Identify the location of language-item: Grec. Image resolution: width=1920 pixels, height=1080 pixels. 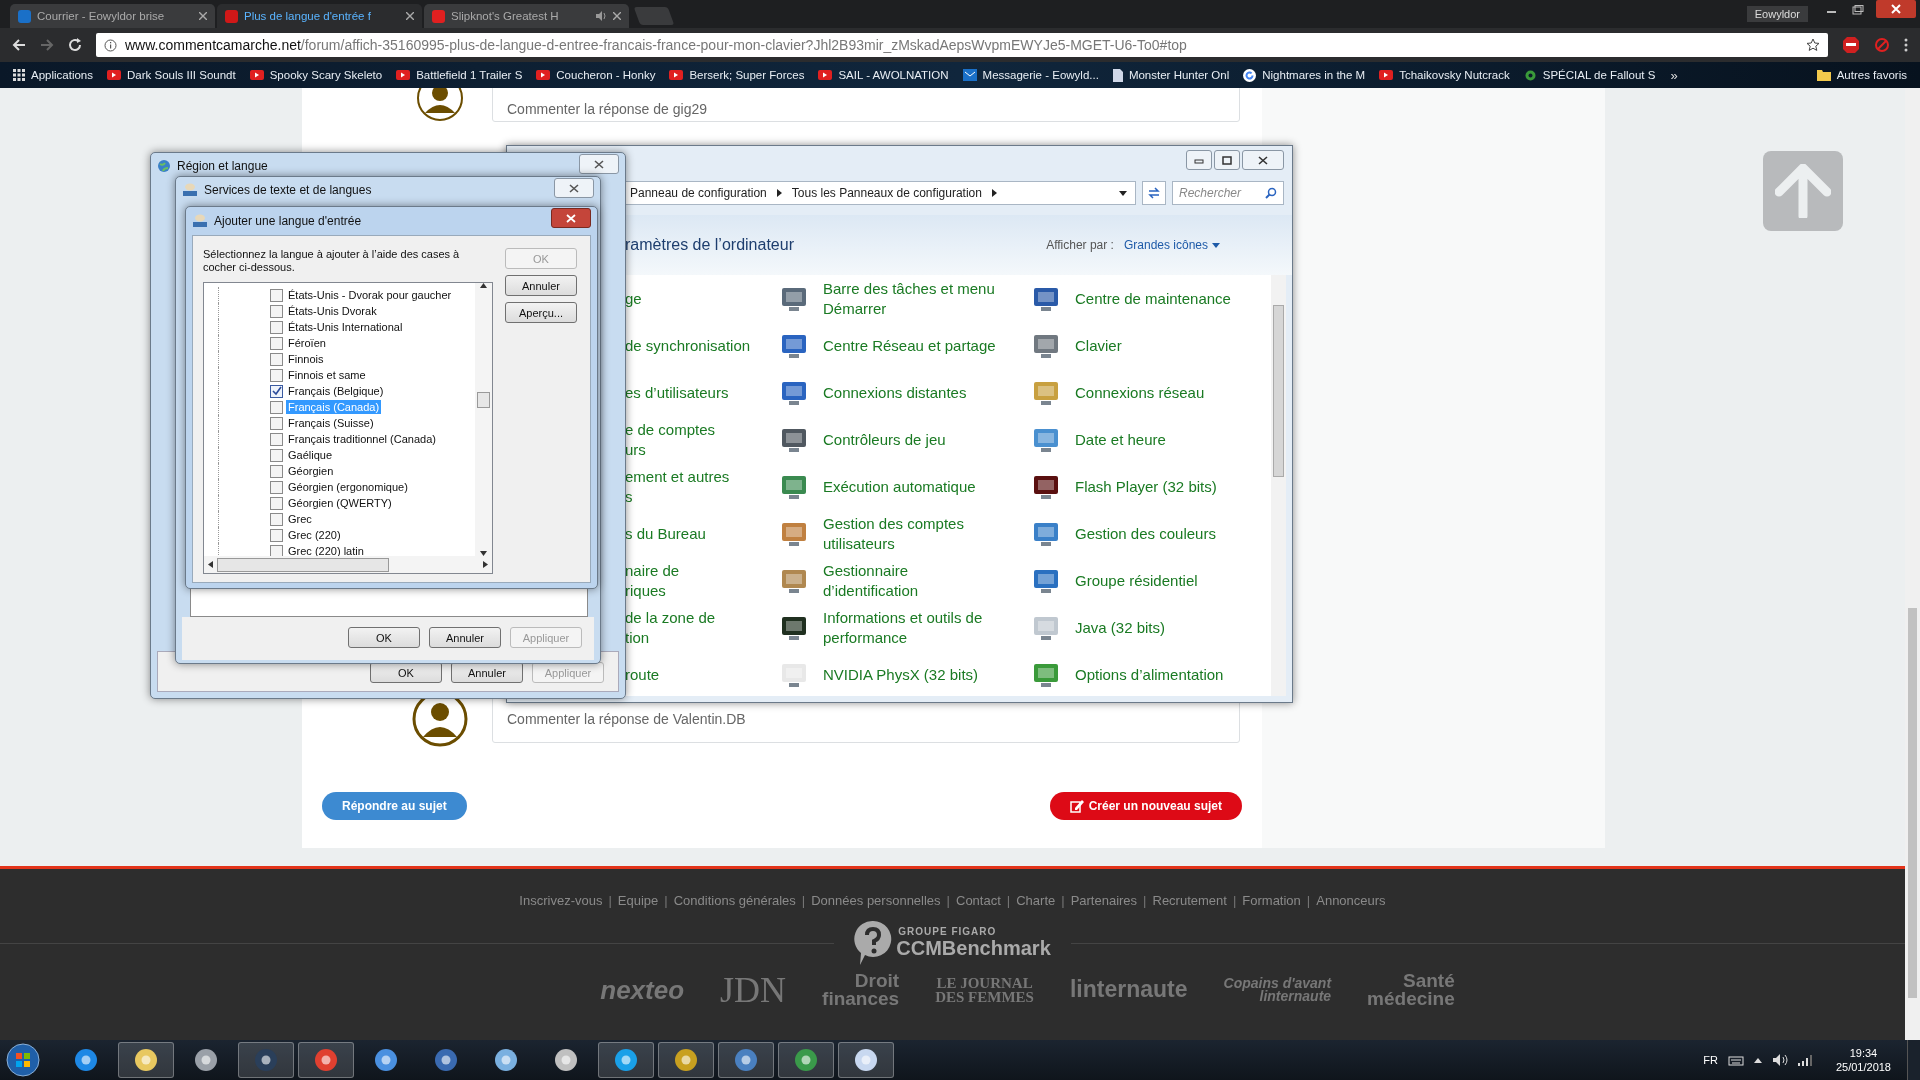
(300, 519).